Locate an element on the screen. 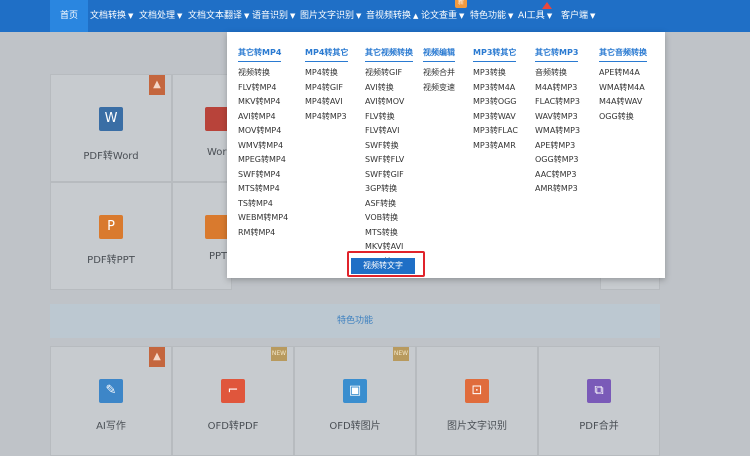 This screenshot has height=456, width=750. tool-card-label: 图片文字识别 is located at coordinates (477, 426).